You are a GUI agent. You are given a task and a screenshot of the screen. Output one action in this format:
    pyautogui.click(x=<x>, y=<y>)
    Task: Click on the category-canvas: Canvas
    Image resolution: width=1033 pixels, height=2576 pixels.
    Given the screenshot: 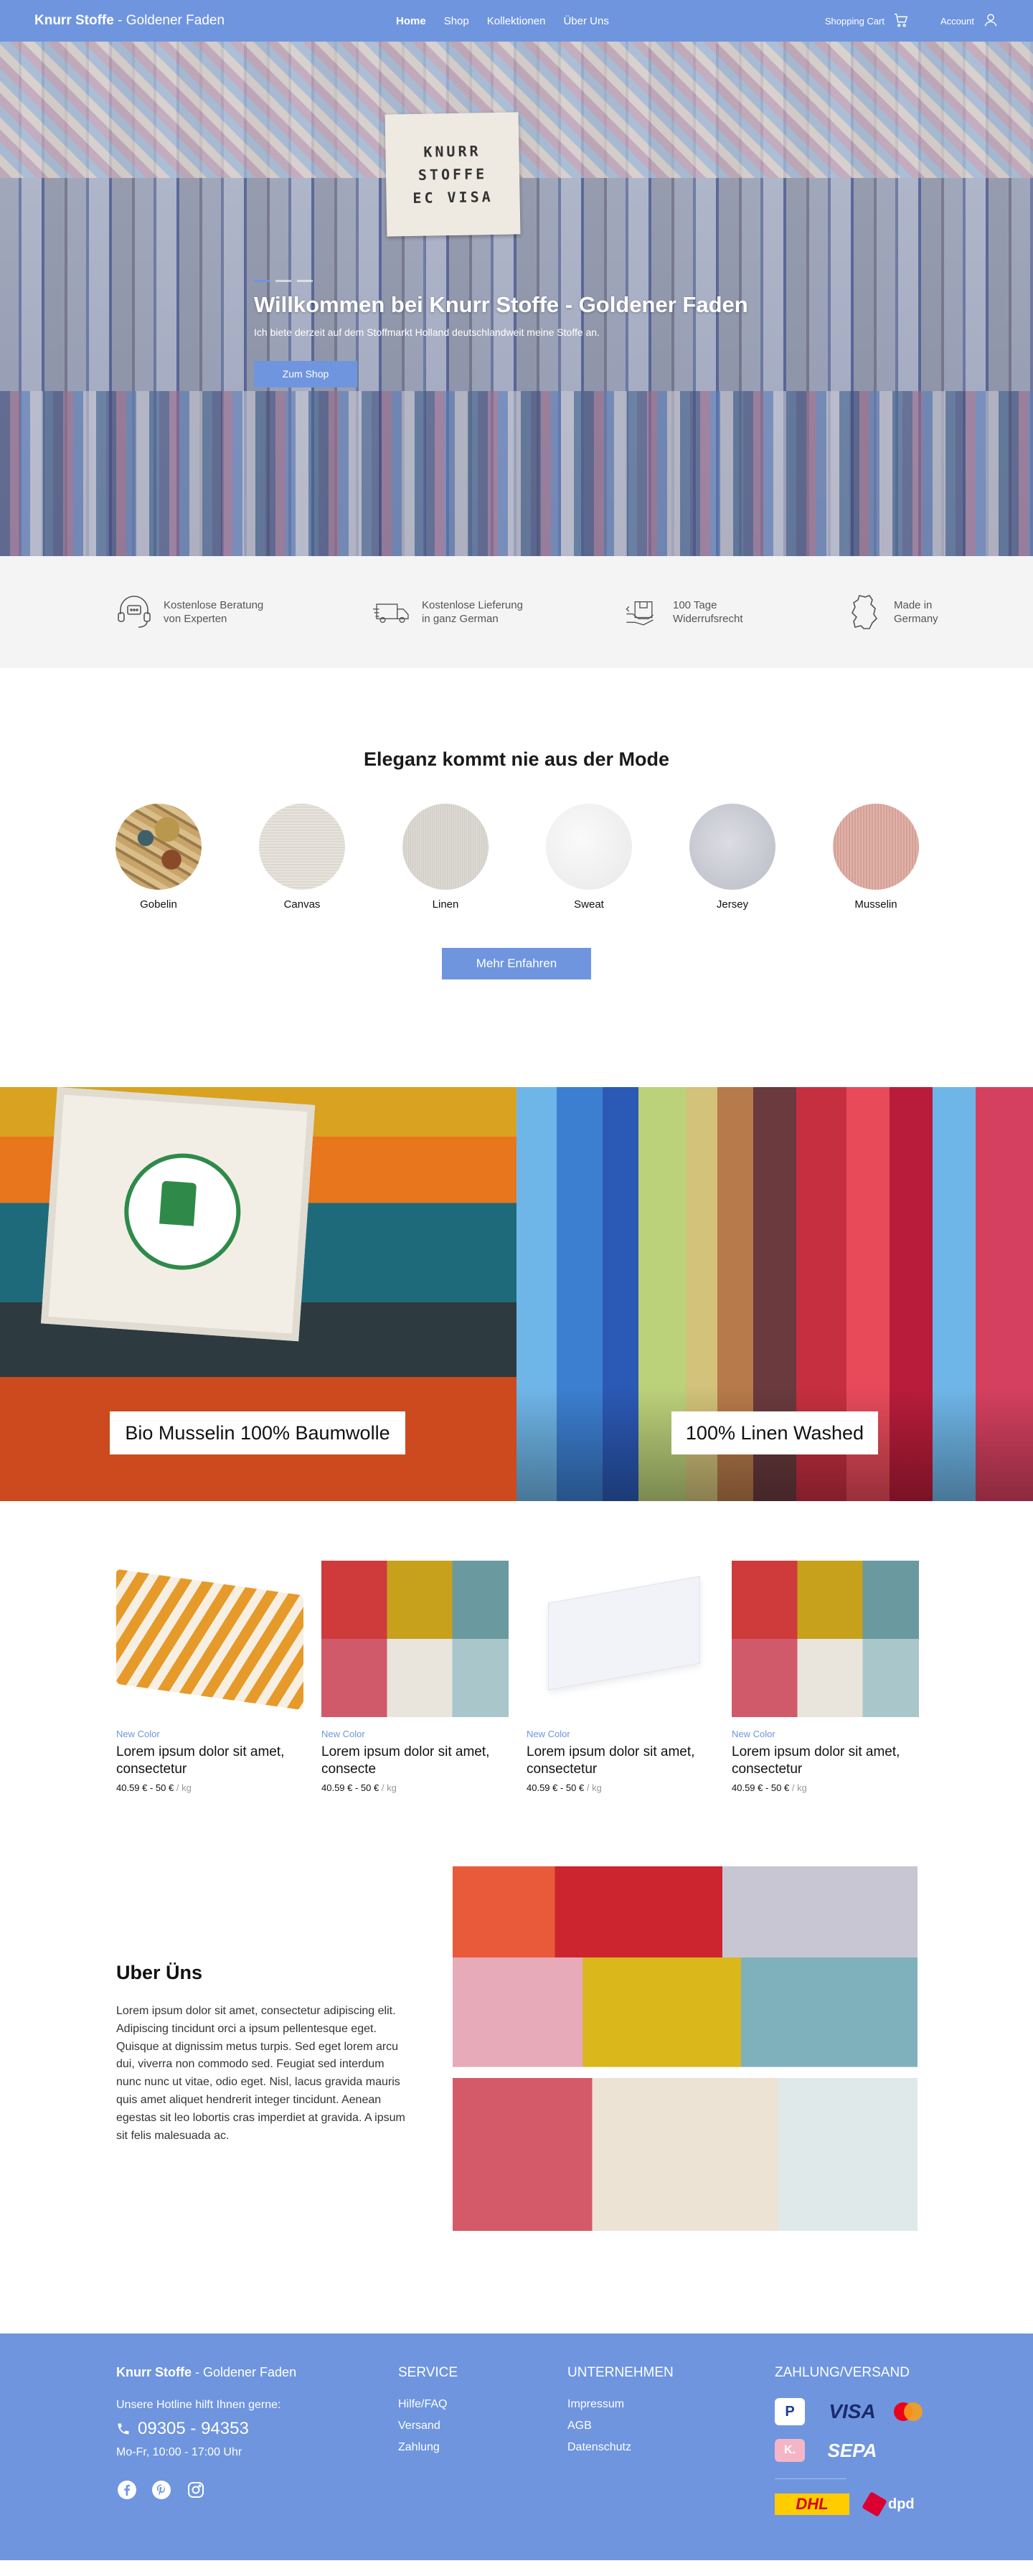 What is the action you would take?
    pyautogui.click(x=302, y=857)
    